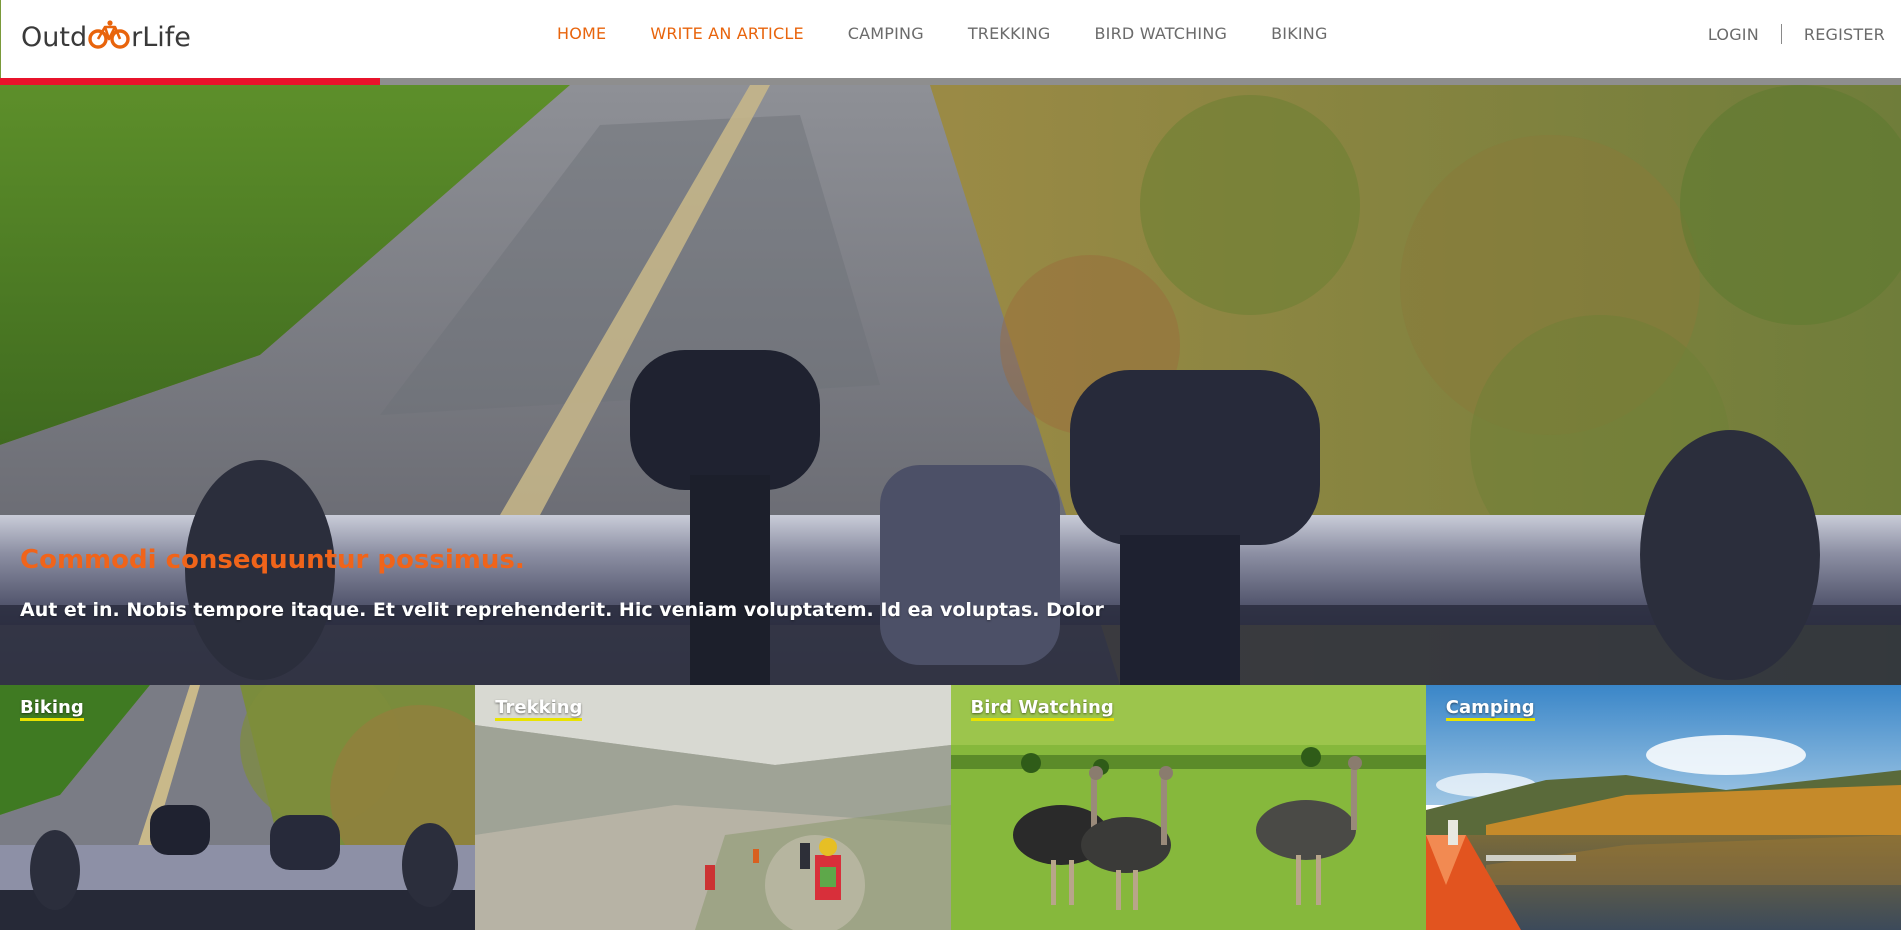 The height and width of the screenshot is (930, 1901). What do you see at coordinates (1009, 33) in the screenshot?
I see `nav-item-trekking: TREKKING` at bounding box center [1009, 33].